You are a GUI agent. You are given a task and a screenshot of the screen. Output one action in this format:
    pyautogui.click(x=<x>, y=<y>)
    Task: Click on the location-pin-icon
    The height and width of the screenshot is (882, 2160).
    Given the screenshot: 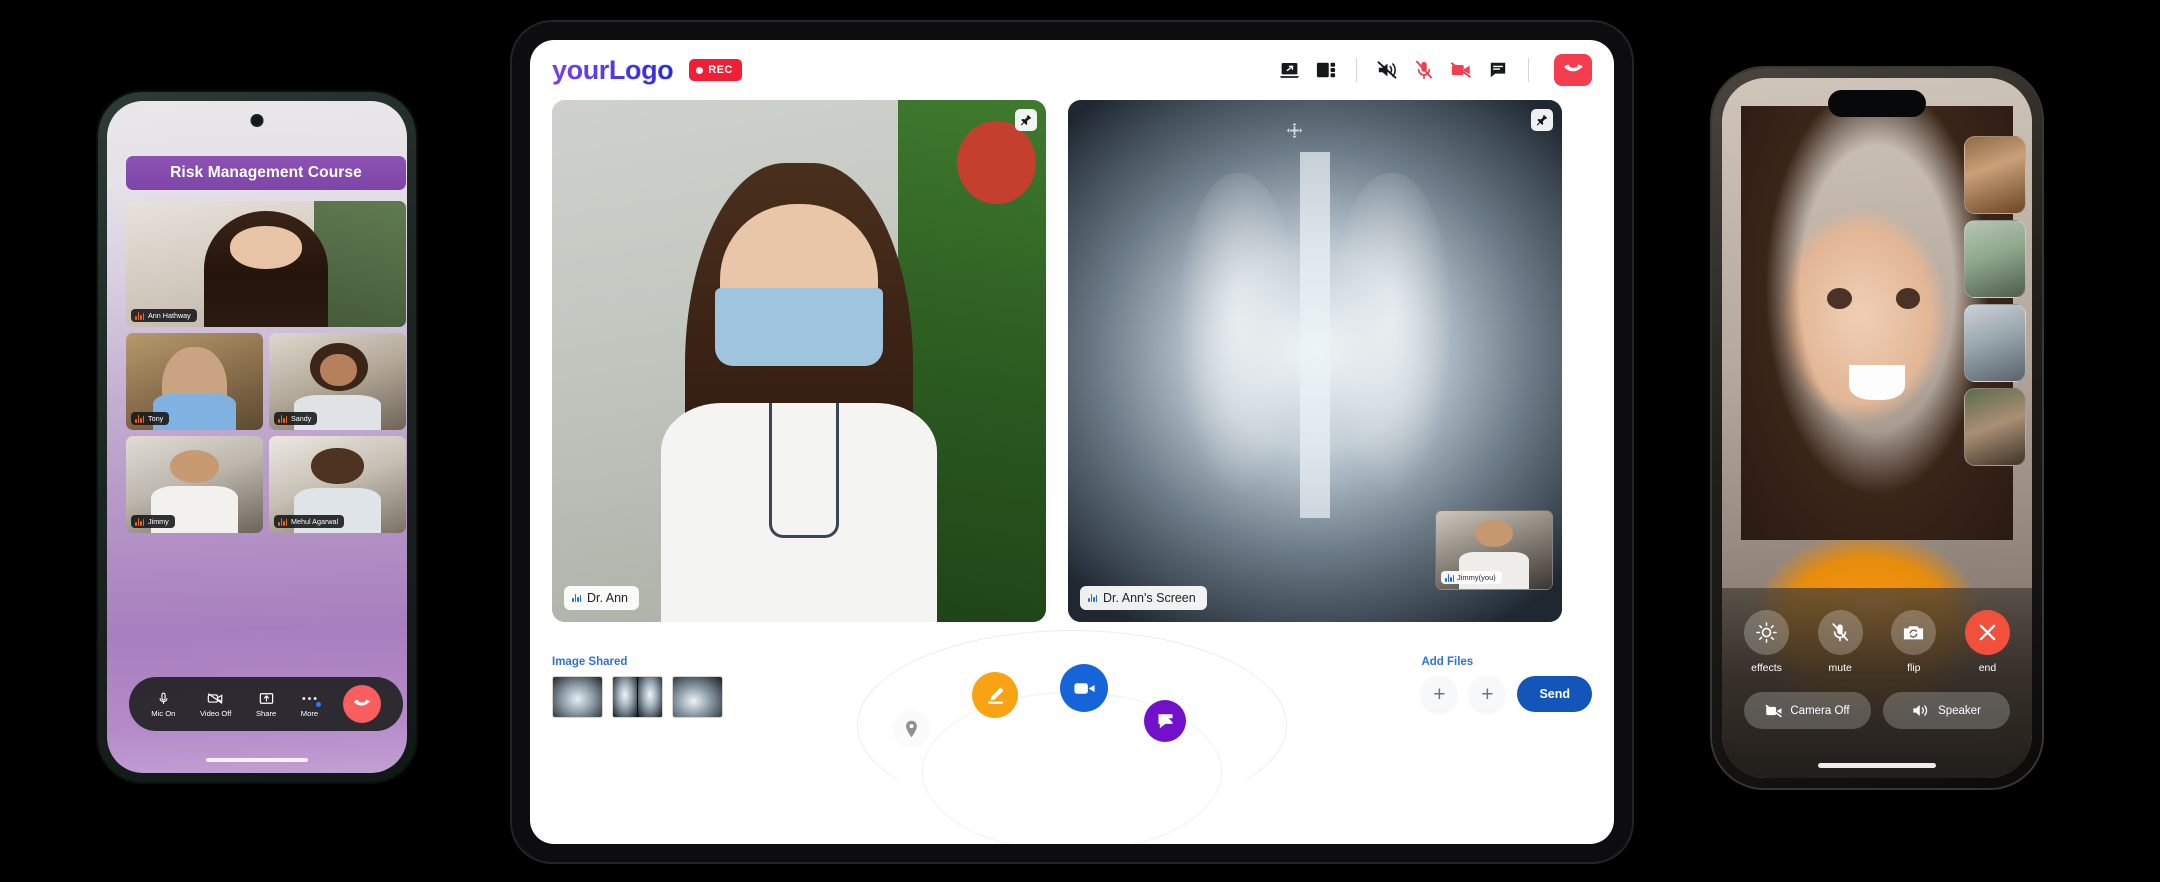 What is the action you would take?
    pyautogui.click(x=911, y=729)
    